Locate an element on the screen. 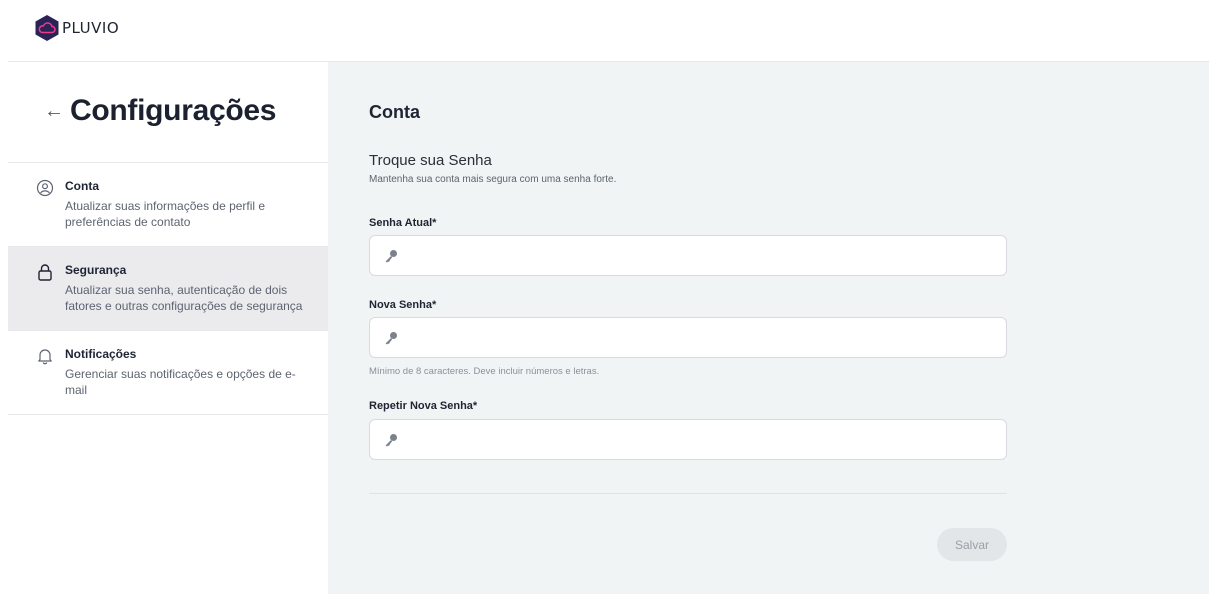  repeat-password-field is located at coordinates (688, 439).